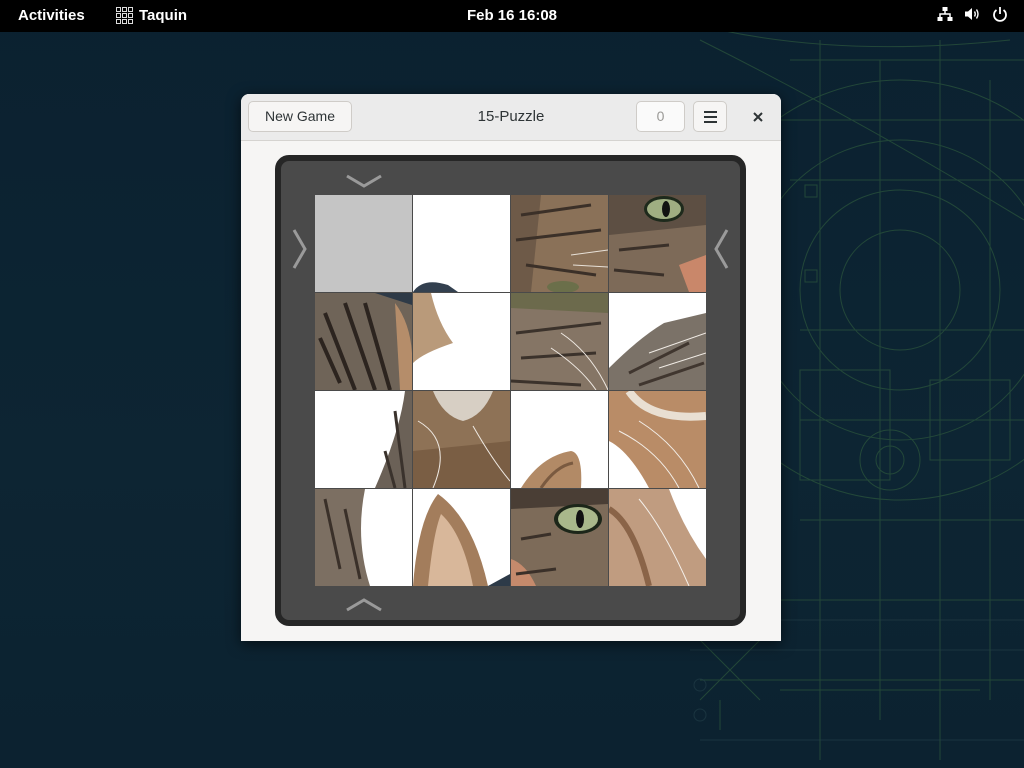 The image size is (1024, 768). Describe the element at coordinates (300, 116) in the screenshot. I see `new-game-button: New Game` at that location.